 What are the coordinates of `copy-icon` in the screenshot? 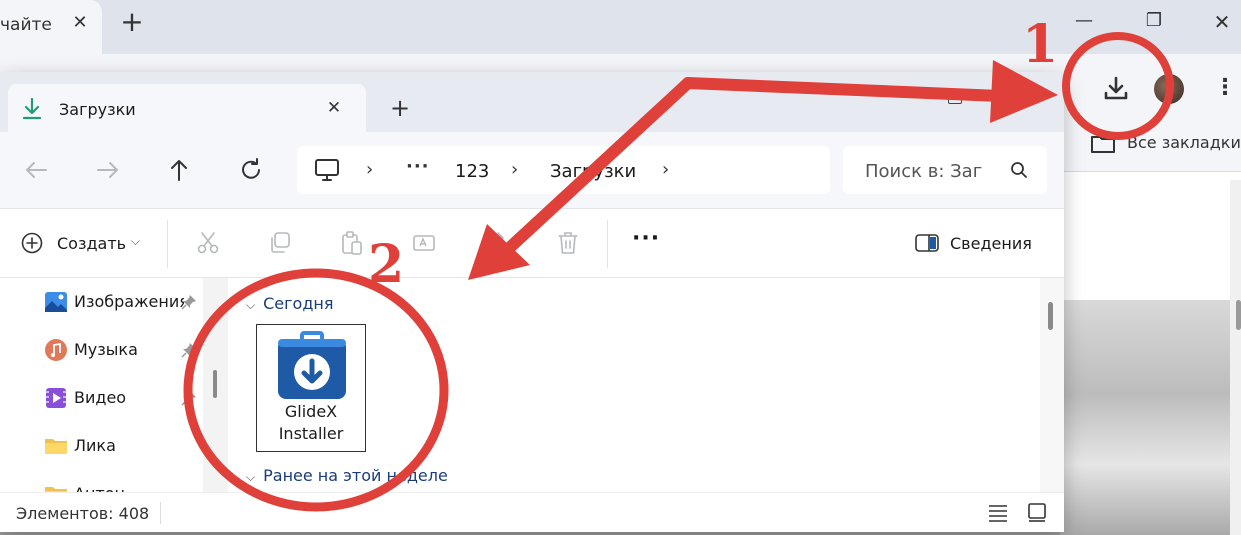 It's located at (280, 243).